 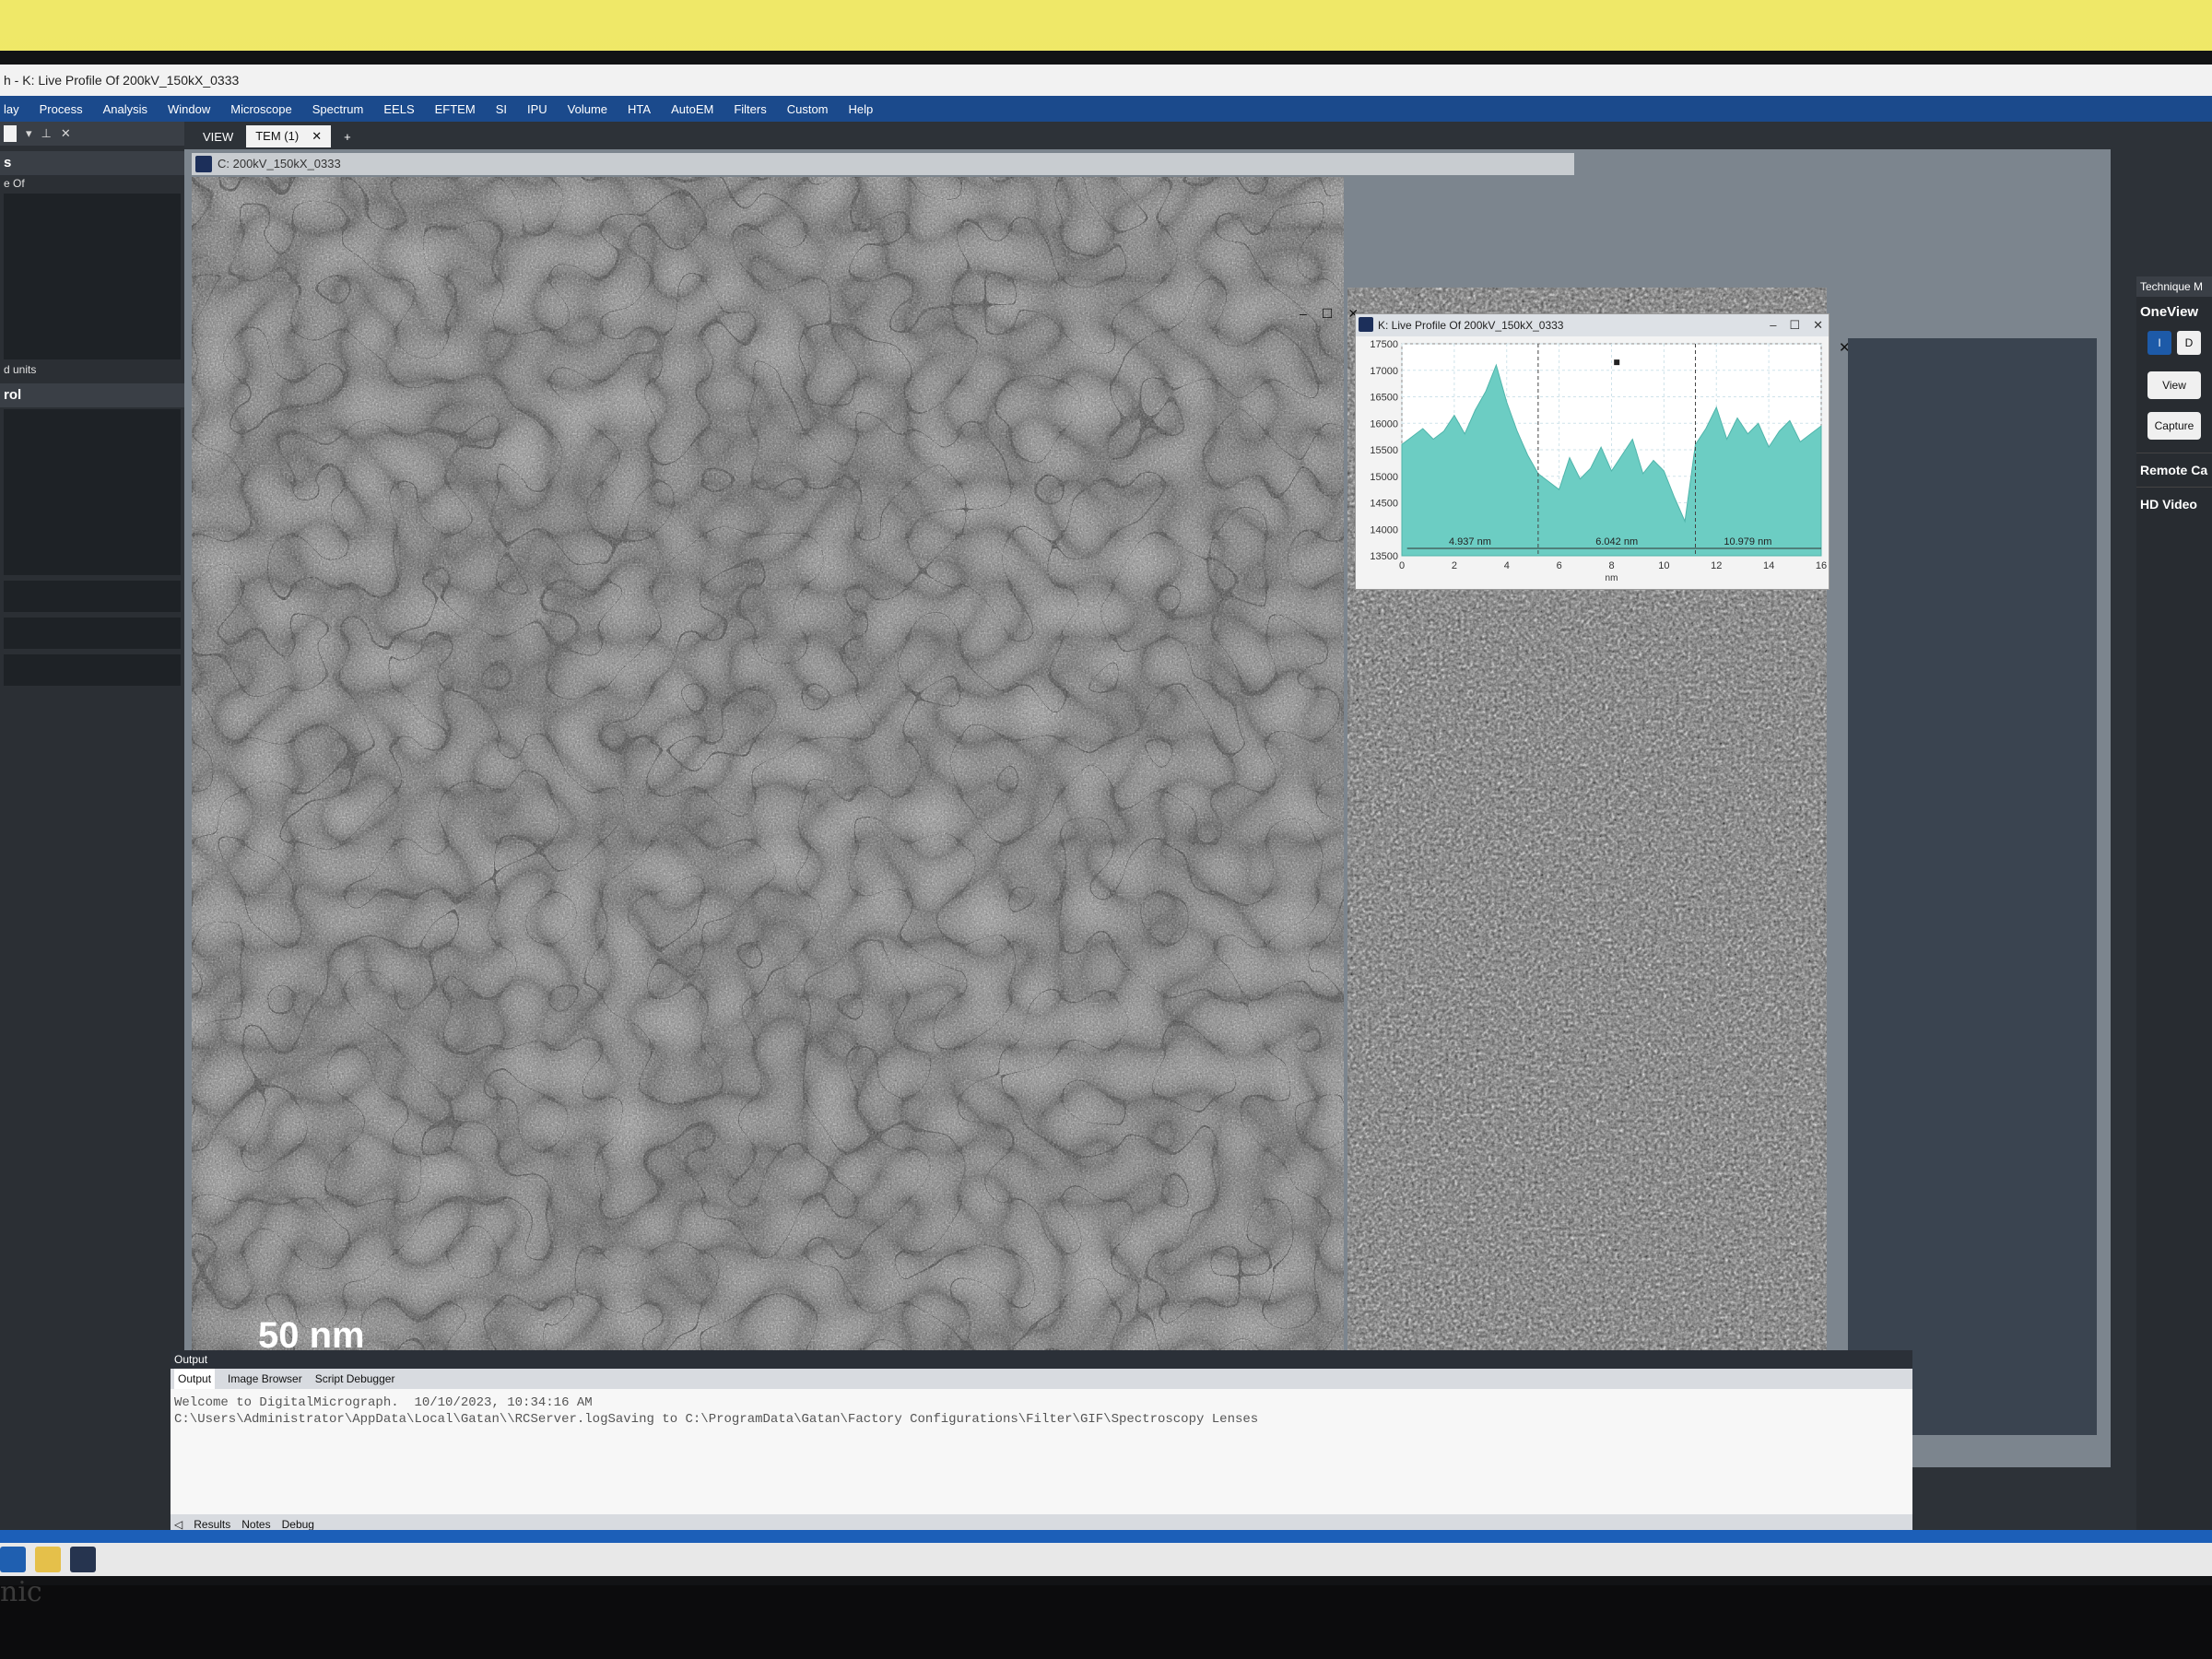 I want to click on view-button: View, so click(x=2174, y=385).